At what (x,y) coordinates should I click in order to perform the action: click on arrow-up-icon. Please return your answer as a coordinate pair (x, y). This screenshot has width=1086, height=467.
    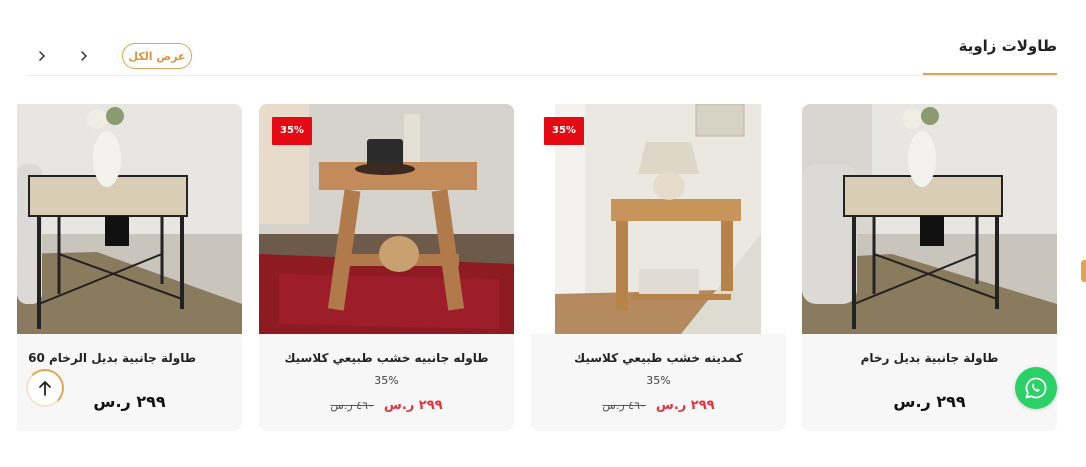
    Looking at the image, I should click on (45, 388).